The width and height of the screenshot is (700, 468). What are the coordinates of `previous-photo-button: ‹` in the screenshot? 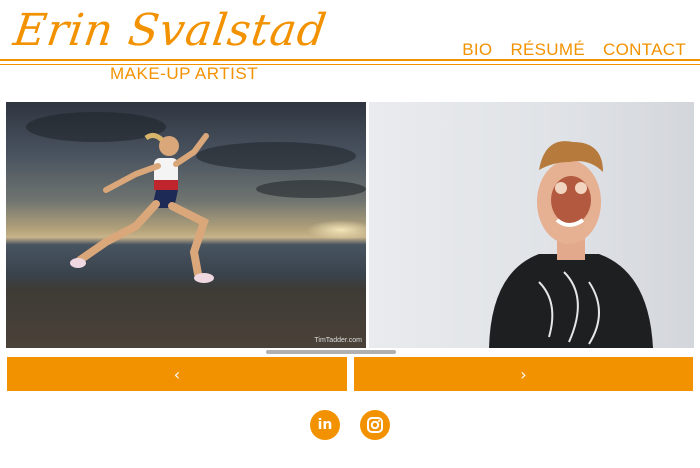 It's located at (177, 374).